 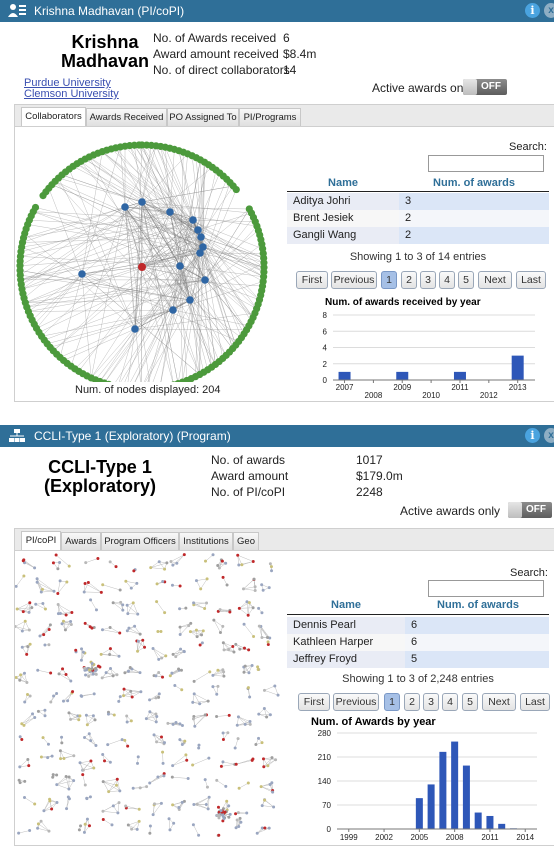 What do you see at coordinates (246, 541) in the screenshot?
I see `tab-geo: Geo` at bounding box center [246, 541].